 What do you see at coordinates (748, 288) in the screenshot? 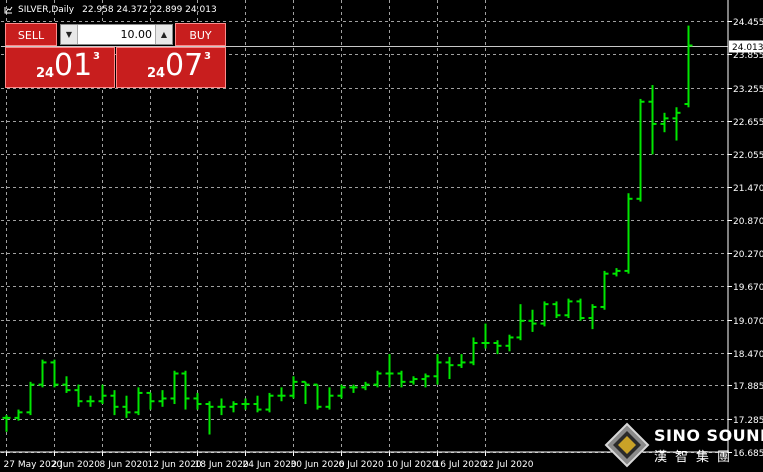
I see `price-tick-label: 19.670` at bounding box center [748, 288].